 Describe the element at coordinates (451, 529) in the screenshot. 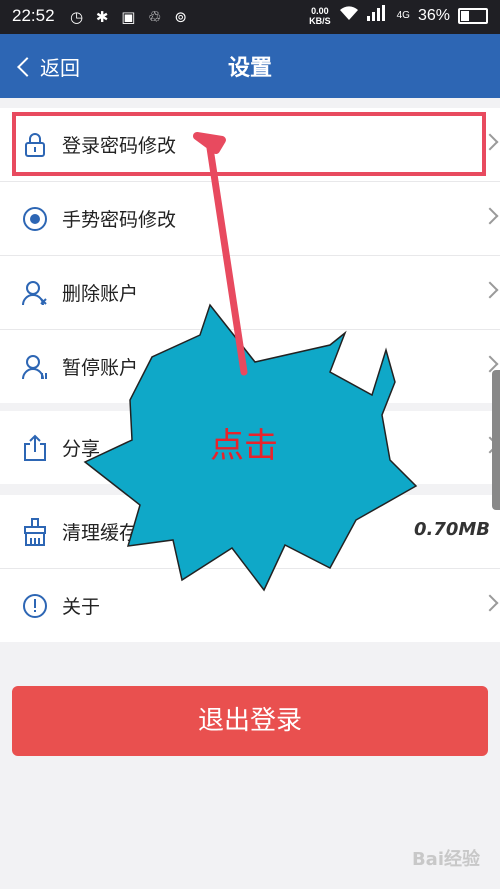

I see `cache-size: 0.70MB` at that location.